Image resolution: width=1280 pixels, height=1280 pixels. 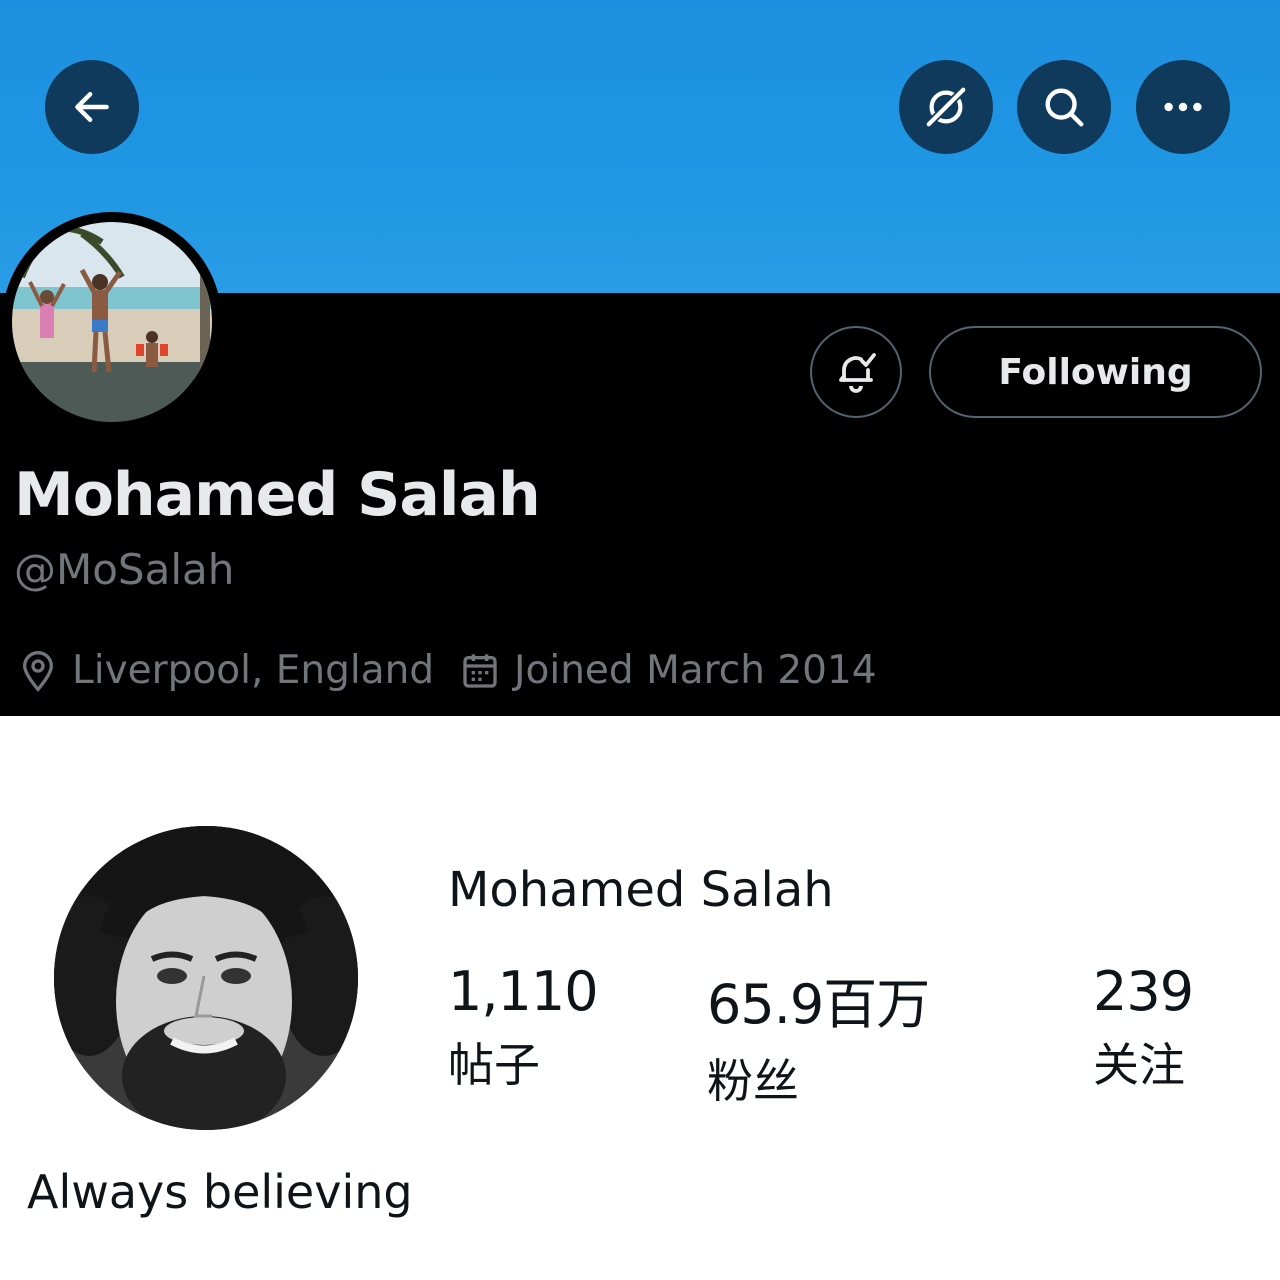 I want to click on location-meta: Liverpool, England, so click(x=226, y=670).